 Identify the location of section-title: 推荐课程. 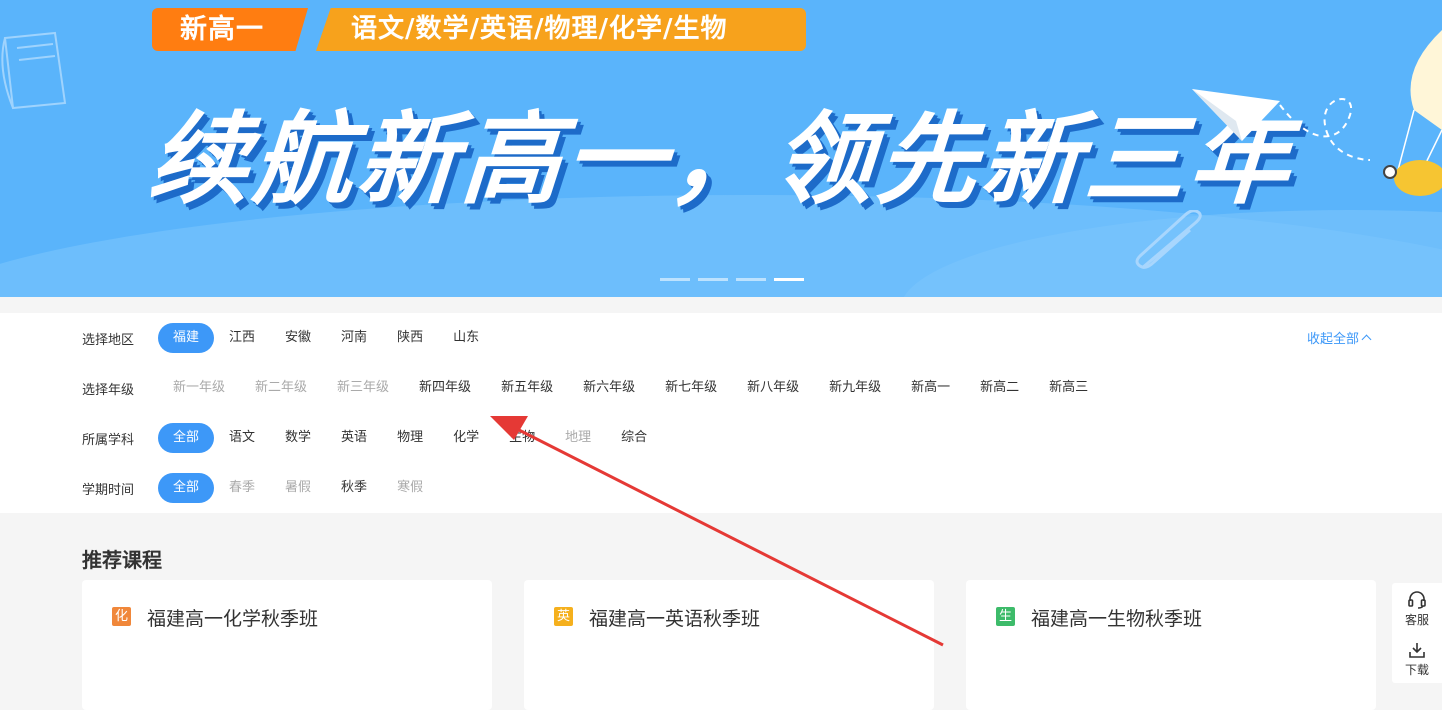
(122, 560).